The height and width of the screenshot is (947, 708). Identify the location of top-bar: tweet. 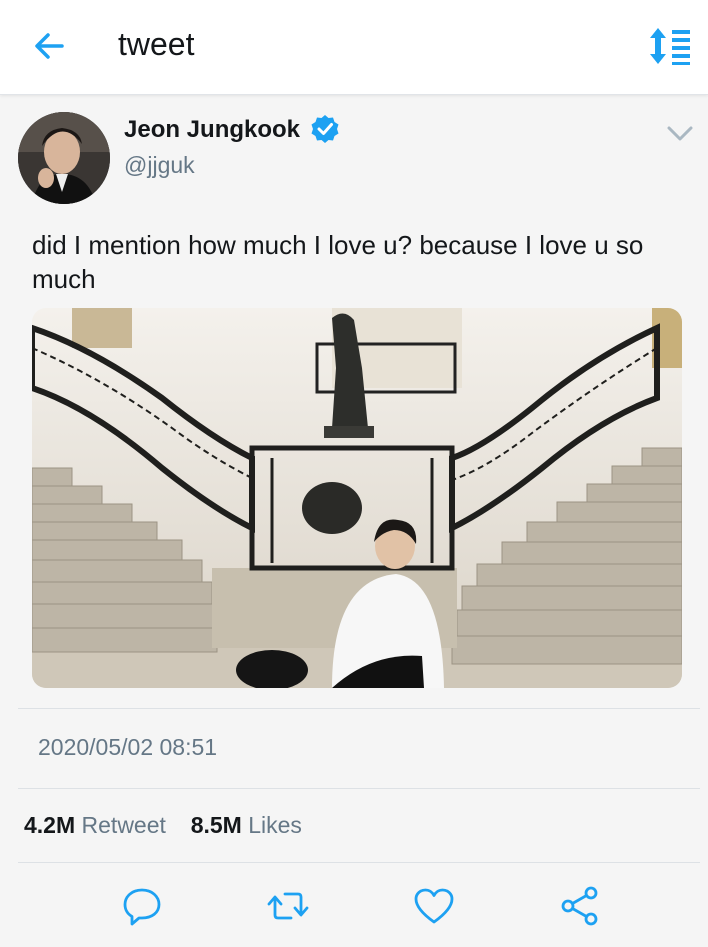
(354, 47).